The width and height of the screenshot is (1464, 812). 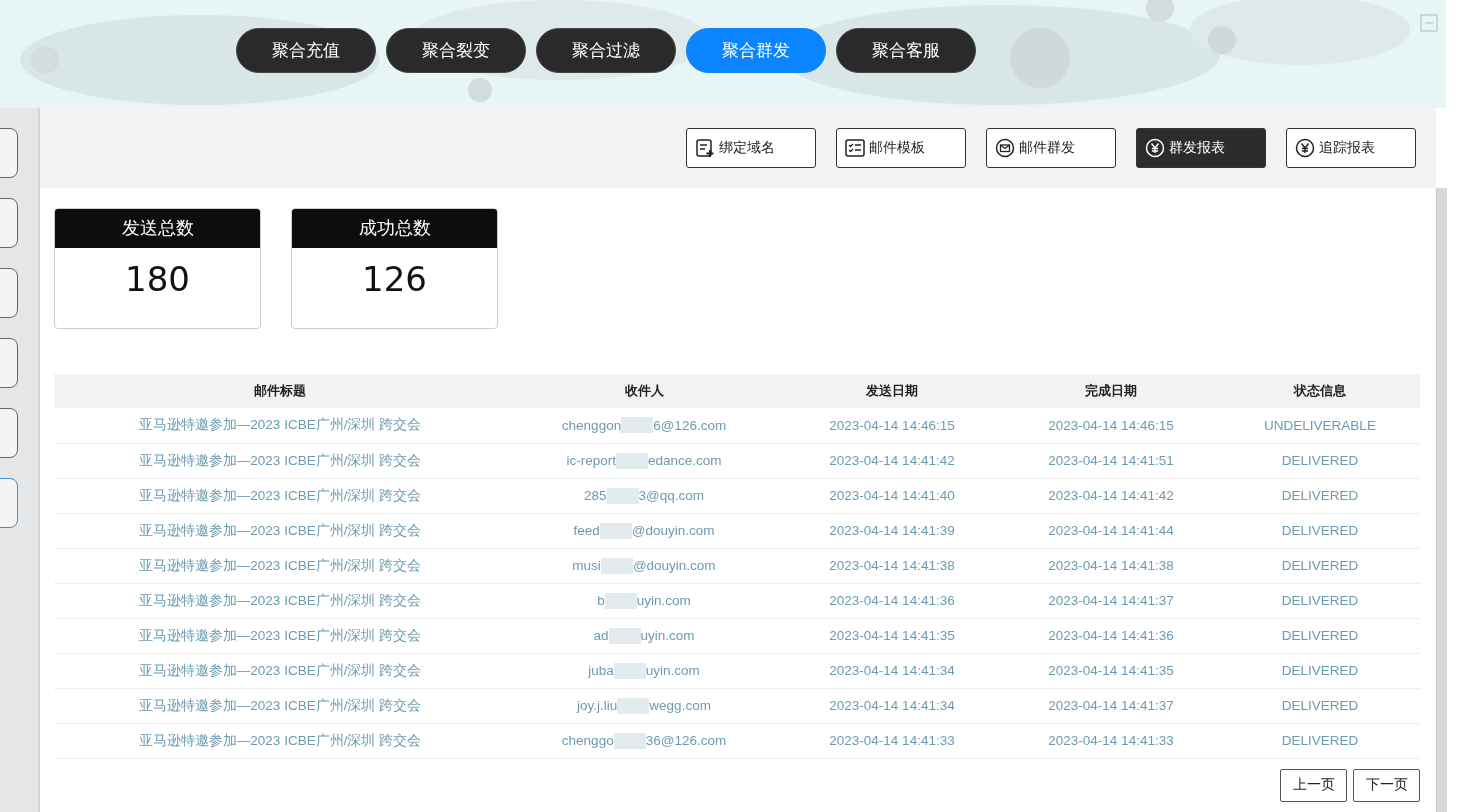 What do you see at coordinates (597, 705) in the screenshot?
I see `recipient-text: joy.j.liu` at bounding box center [597, 705].